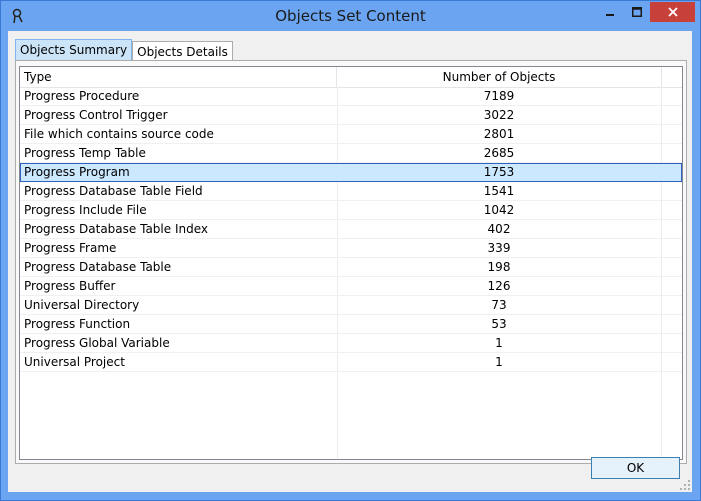  I want to click on tab-objects-details: Objects Details, so click(182, 51).